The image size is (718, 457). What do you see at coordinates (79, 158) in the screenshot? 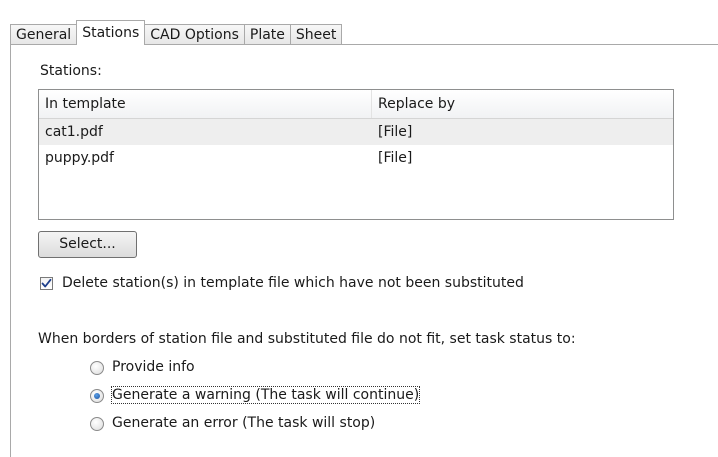
I see `cell-in-template: puppy.pdf` at bounding box center [79, 158].